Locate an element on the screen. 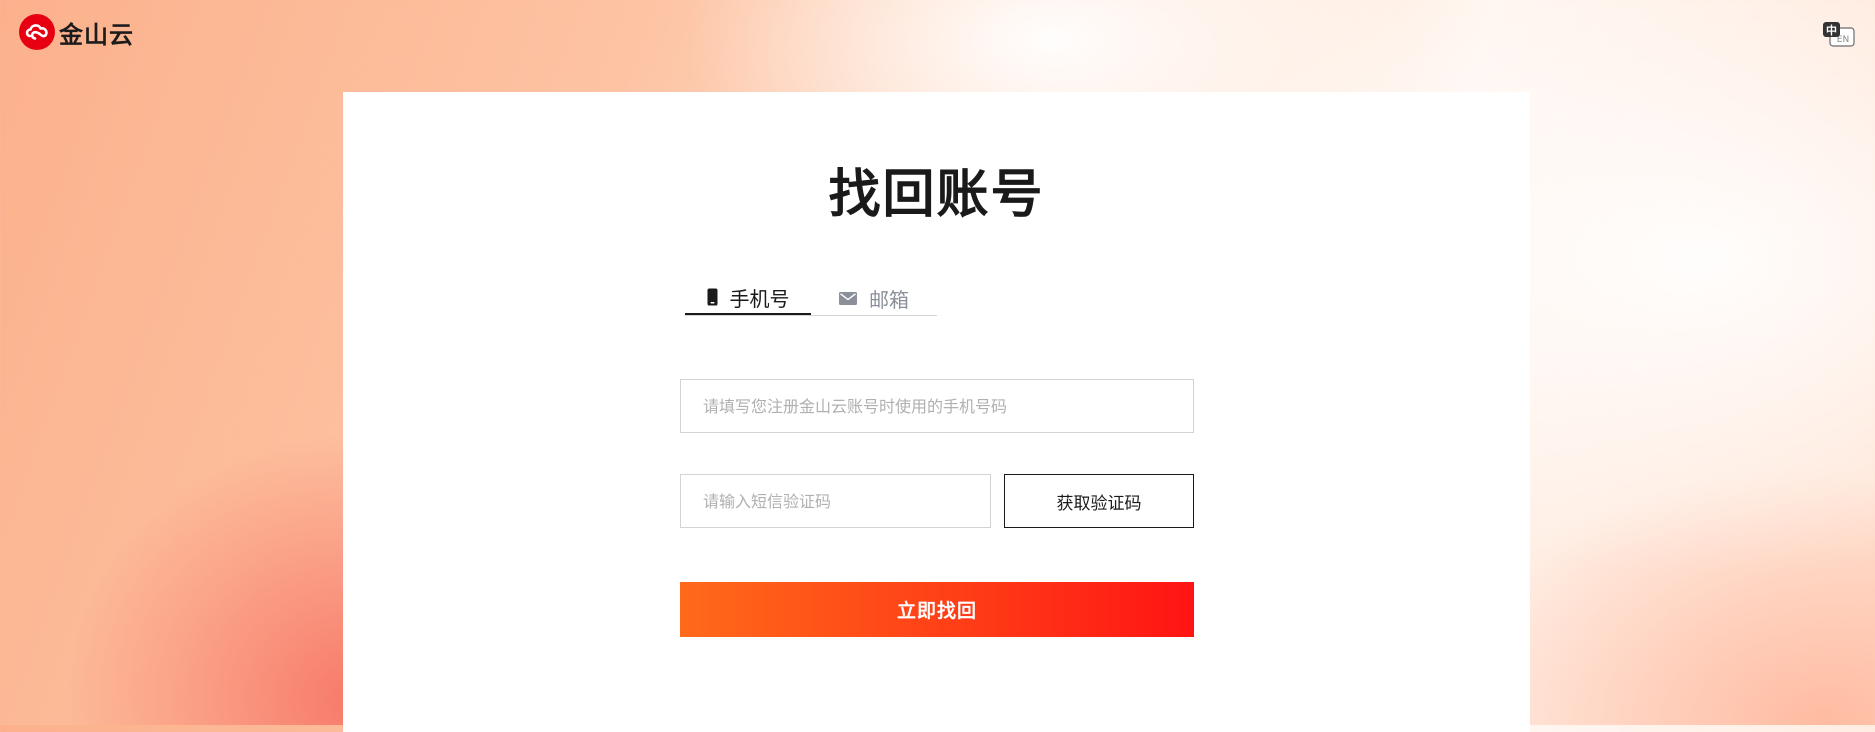 This screenshot has width=1875, height=732. brand-name: 金山云 is located at coordinates (96, 34).